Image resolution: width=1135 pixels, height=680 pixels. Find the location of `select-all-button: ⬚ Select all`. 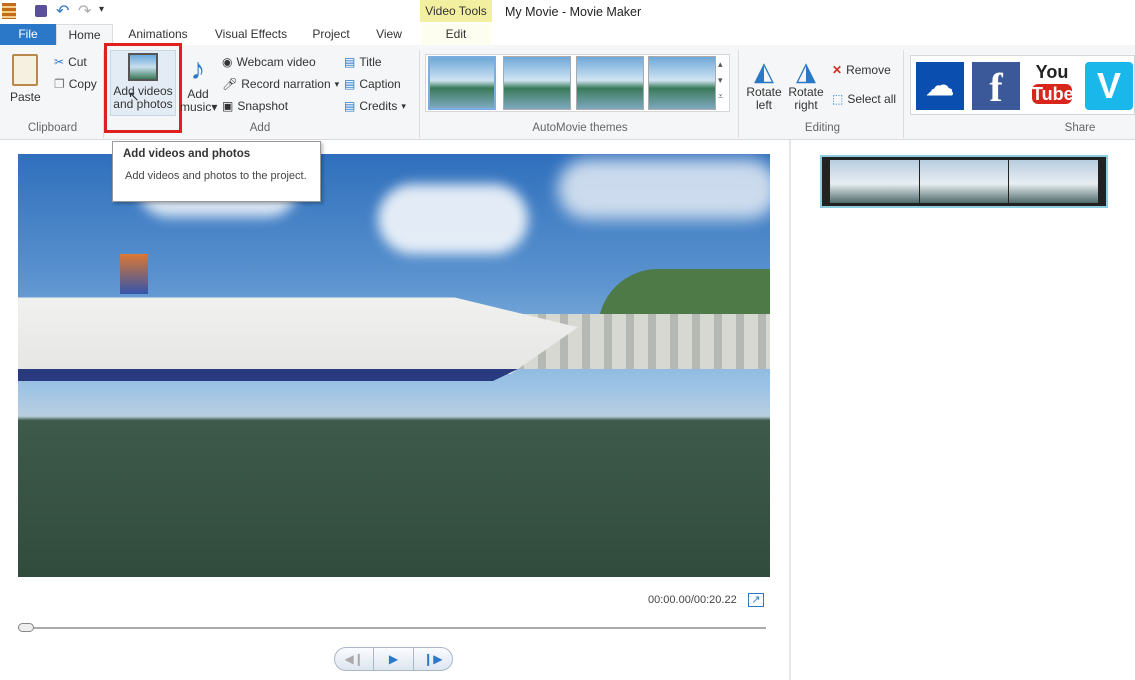

select-all-button: ⬚ Select all is located at coordinates (864, 99).